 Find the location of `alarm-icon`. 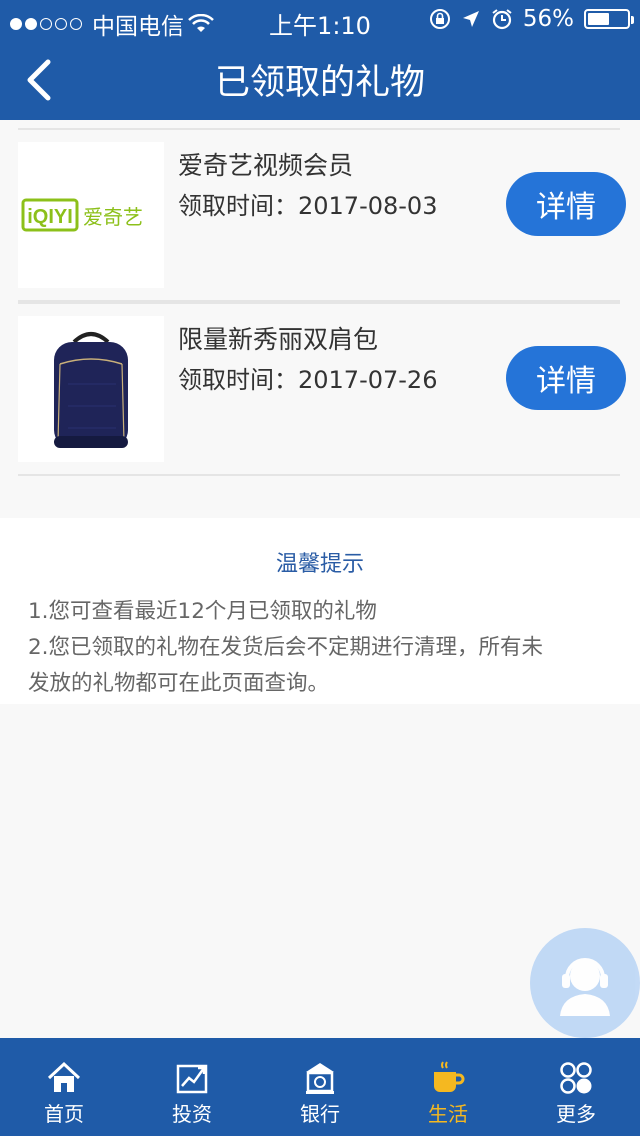

alarm-icon is located at coordinates (502, 19).